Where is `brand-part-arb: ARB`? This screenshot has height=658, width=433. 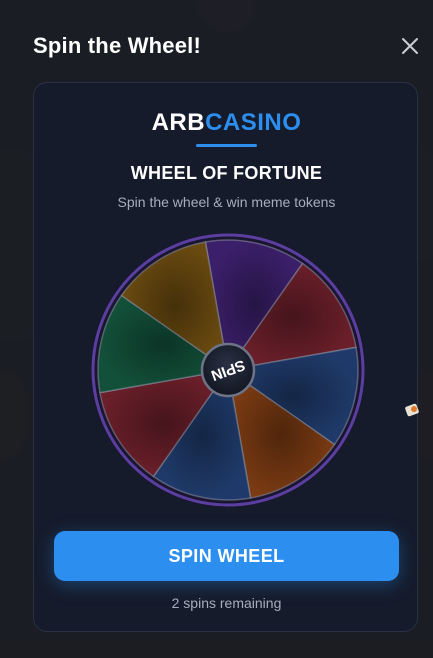 brand-part-arb: ARB is located at coordinates (178, 122).